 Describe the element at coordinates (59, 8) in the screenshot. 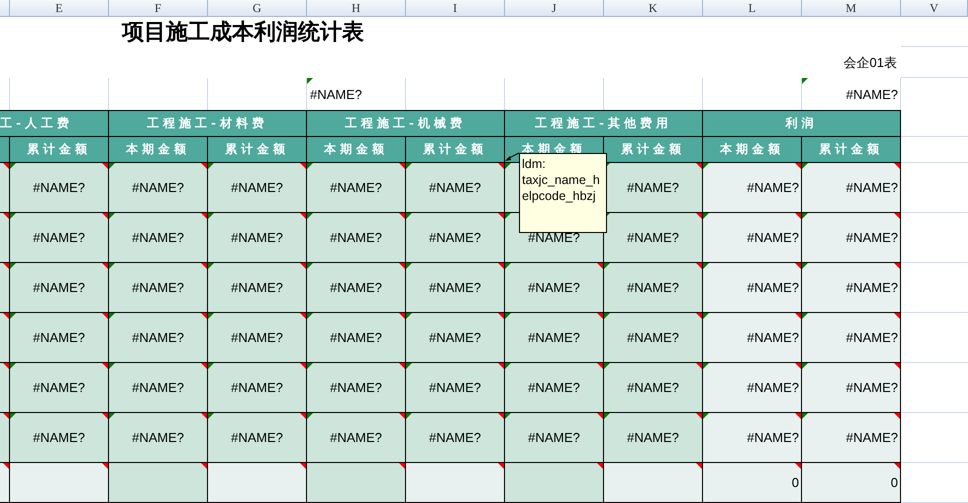

I see `column-letter: E` at that location.